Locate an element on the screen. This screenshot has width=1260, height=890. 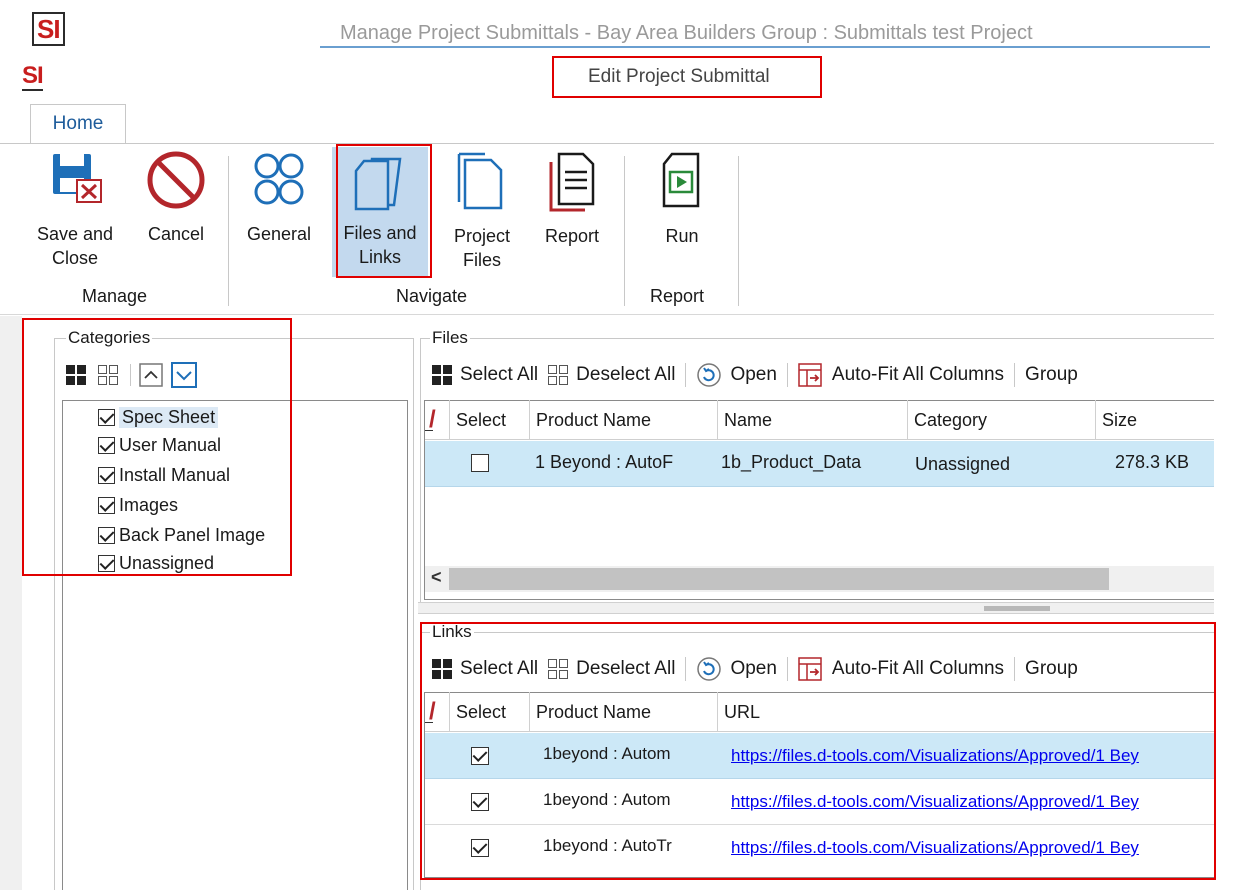
report-icon is located at coordinates (572, 182).